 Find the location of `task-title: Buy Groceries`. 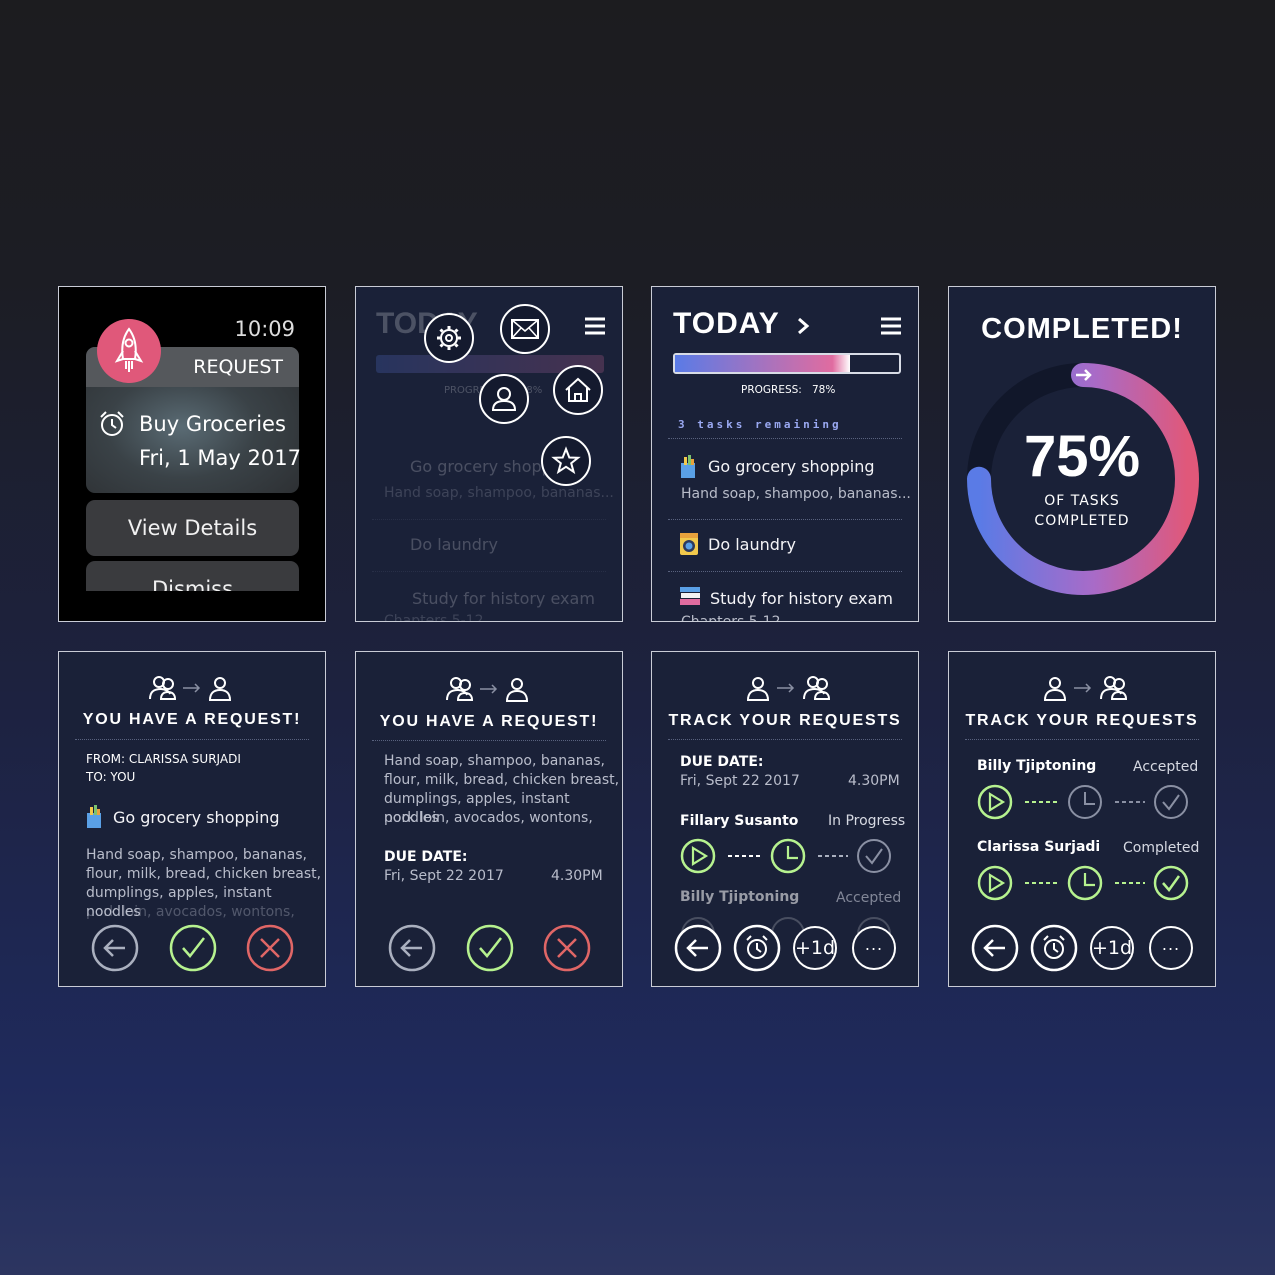

task-title: Buy Groceries is located at coordinates (212, 424).